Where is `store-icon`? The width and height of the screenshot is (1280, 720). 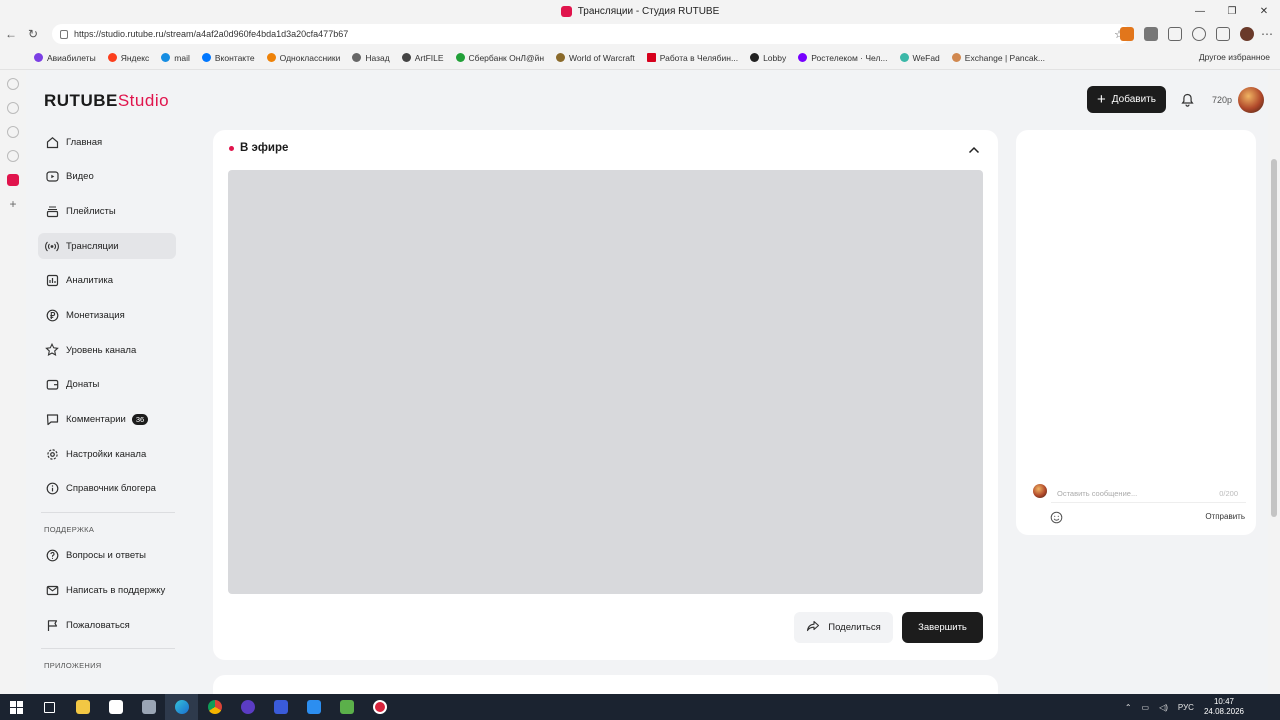 store-icon is located at coordinates (115, 707).